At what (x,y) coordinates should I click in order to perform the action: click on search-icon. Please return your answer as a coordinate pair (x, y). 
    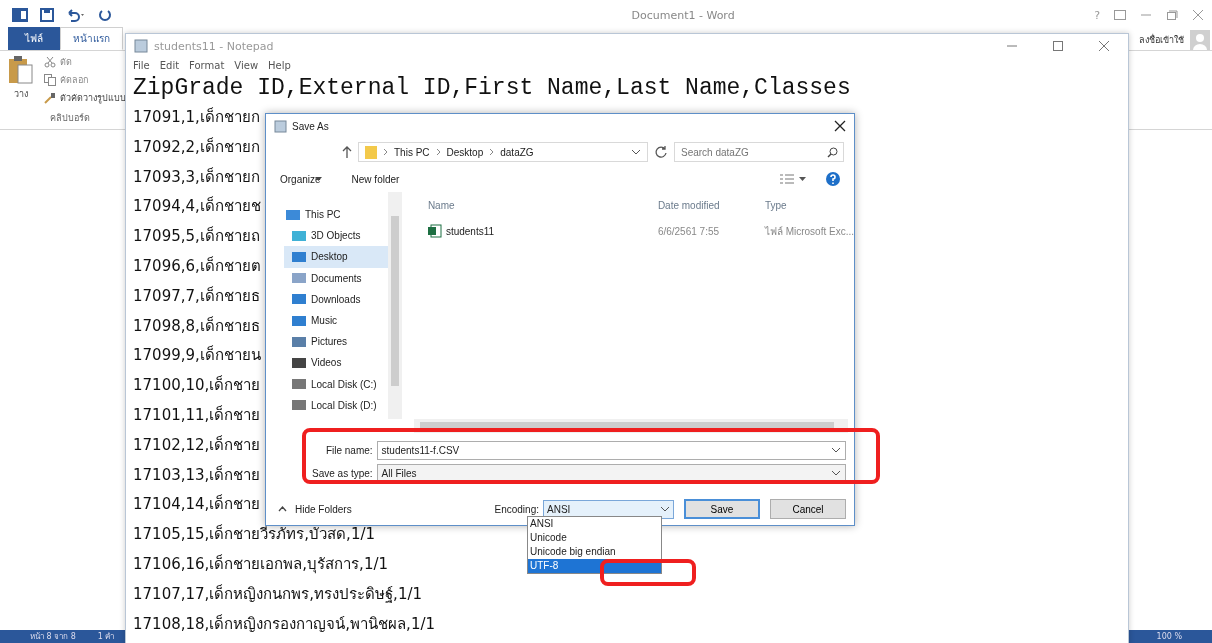
    Looking at the image, I should click on (832, 152).